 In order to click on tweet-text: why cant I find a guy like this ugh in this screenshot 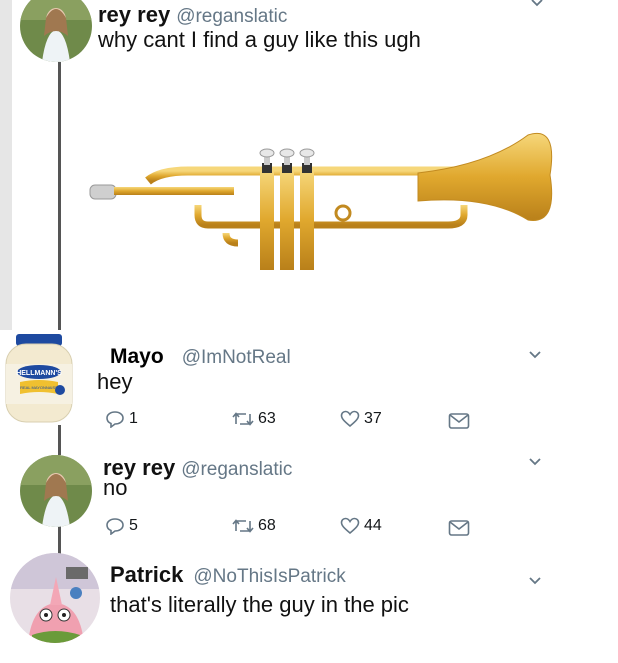, I will do `click(259, 39)`.